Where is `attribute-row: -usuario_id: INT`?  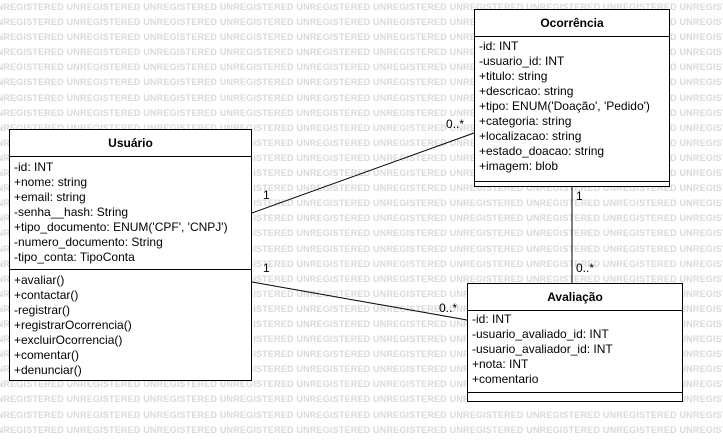
attribute-row: -usuario_id: INT is located at coordinates (522, 61).